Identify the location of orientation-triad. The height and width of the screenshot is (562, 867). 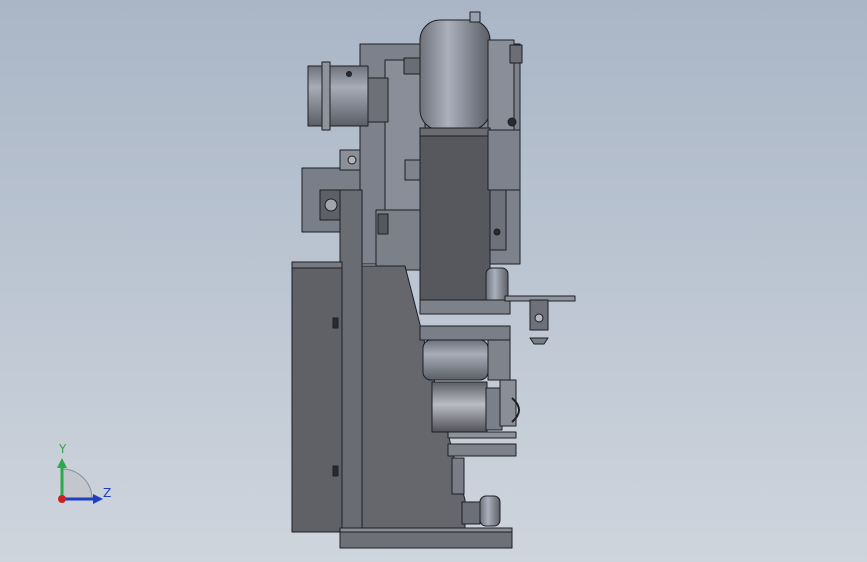
(80, 481).